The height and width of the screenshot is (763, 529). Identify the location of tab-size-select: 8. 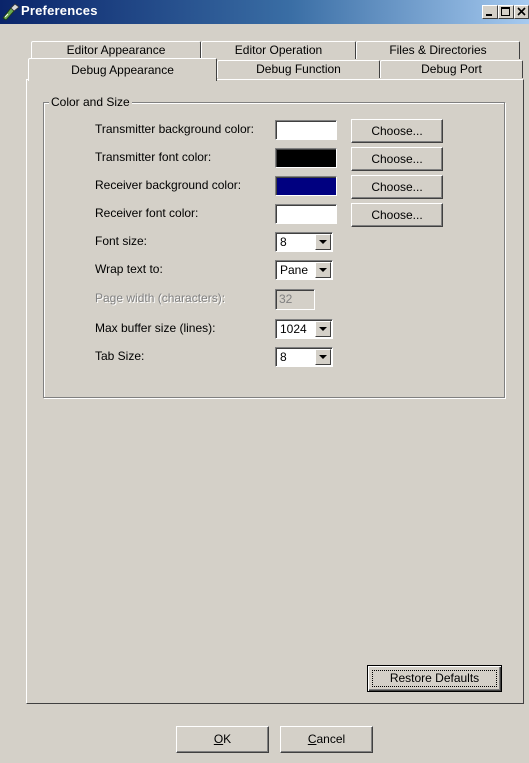
(304, 357).